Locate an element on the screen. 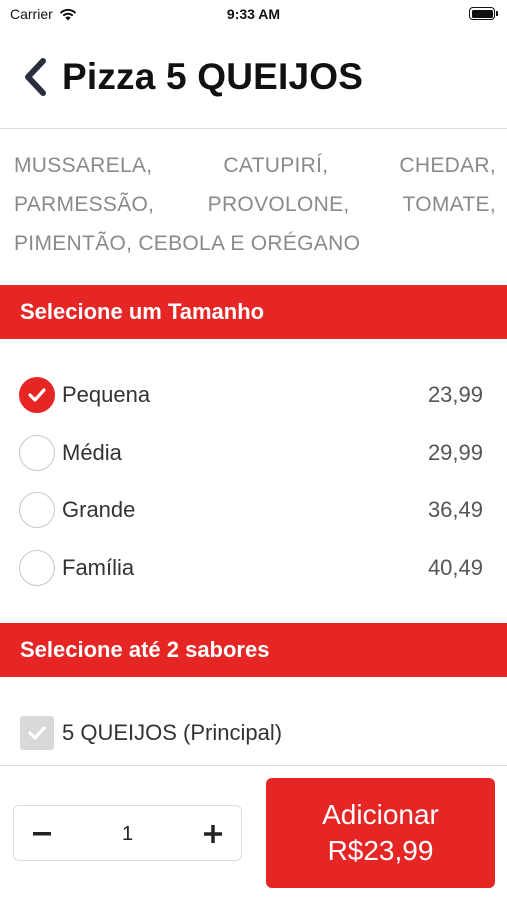 The width and height of the screenshot is (507, 900). nav-header: Pizza 5 QUEIJOS is located at coordinates (253, 77).